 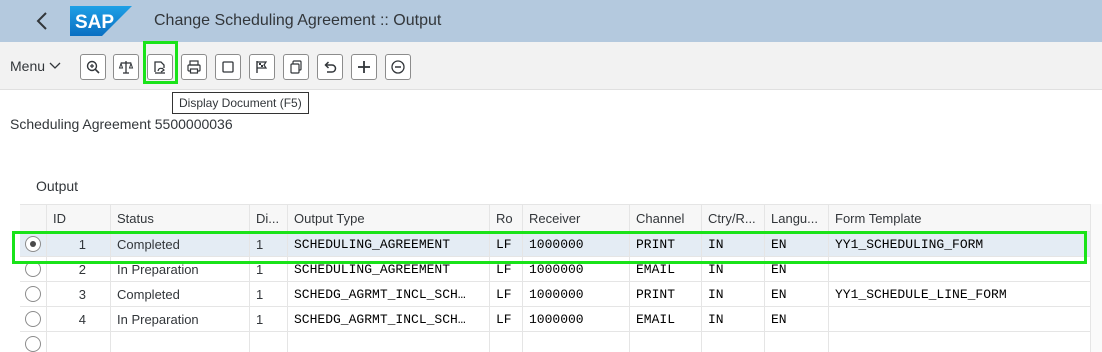 What do you see at coordinates (298, 20) in the screenshot?
I see `app-title: Change Scheduling Agreement :: Output` at bounding box center [298, 20].